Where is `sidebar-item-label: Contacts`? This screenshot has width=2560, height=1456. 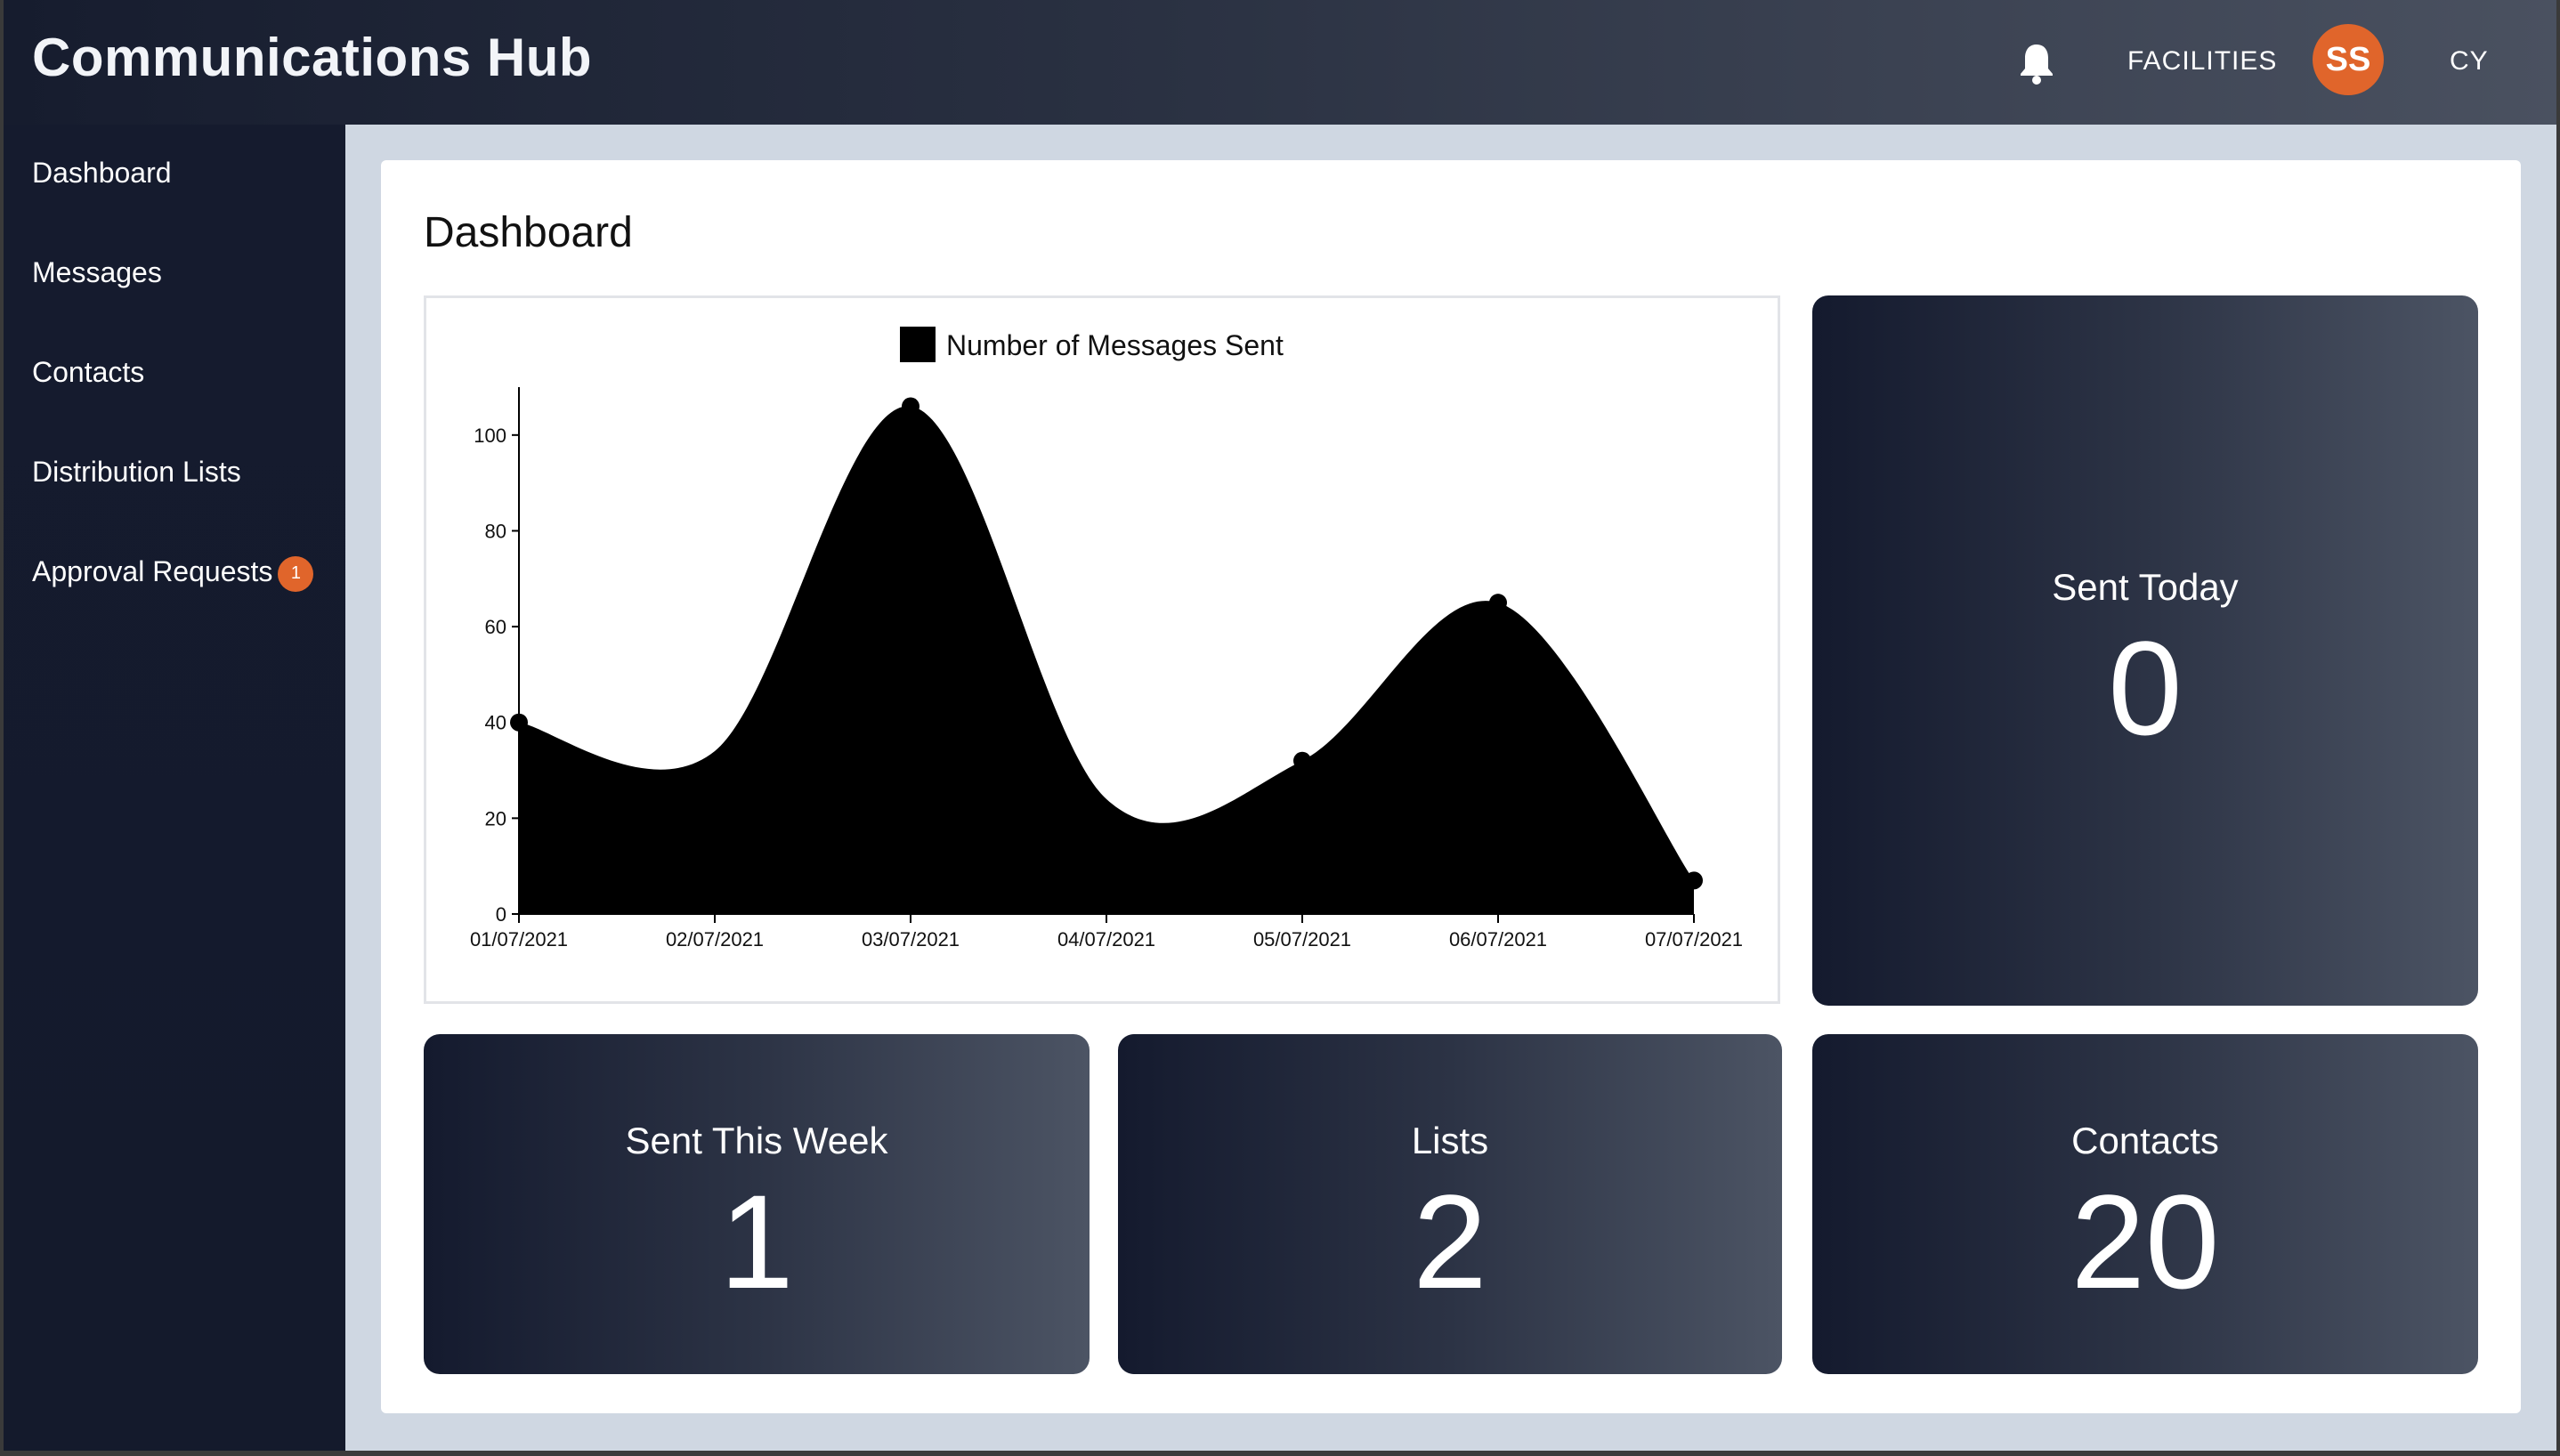 sidebar-item-label: Contacts is located at coordinates (89, 372).